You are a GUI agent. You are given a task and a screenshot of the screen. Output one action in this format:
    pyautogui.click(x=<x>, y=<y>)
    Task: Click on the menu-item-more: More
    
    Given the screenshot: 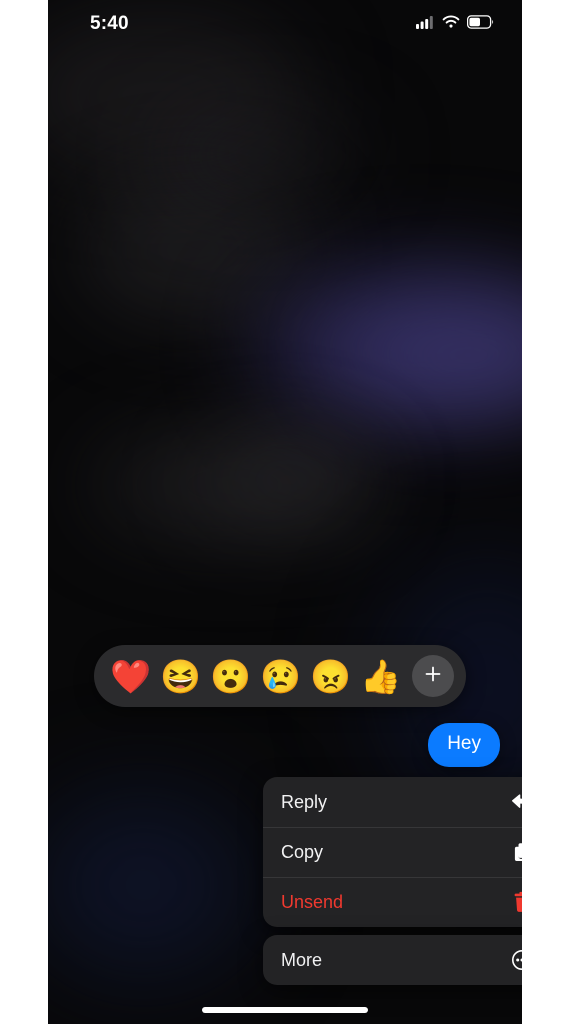 What is the action you would take?
    pyautogui.click(x=392, y=960)
    